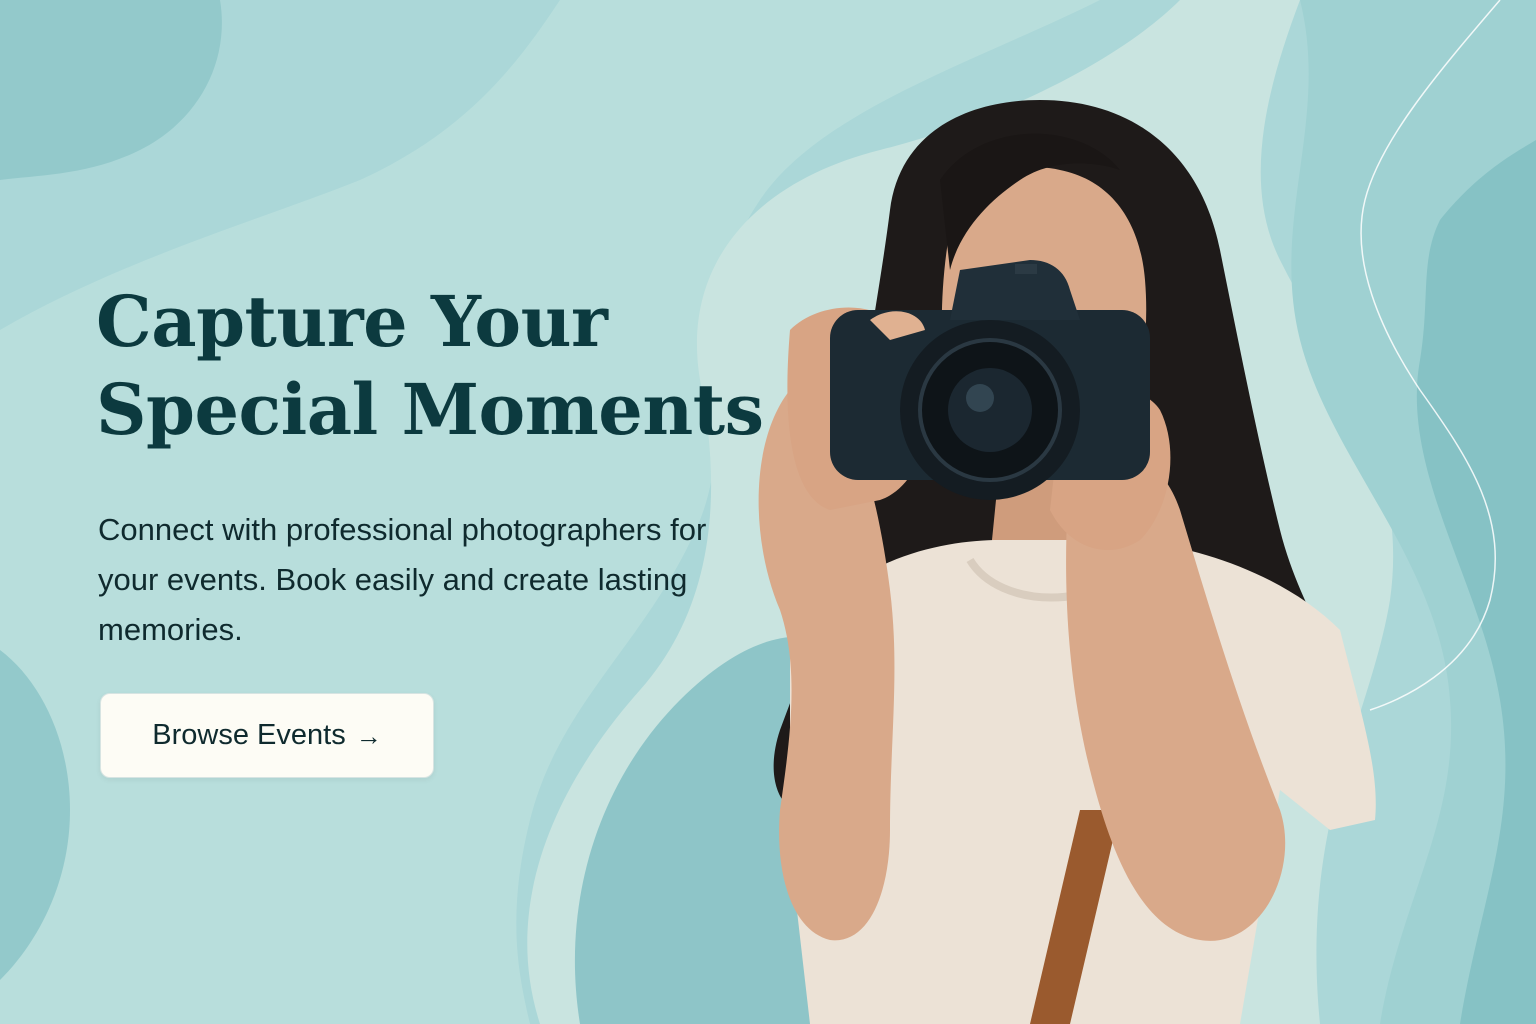  What do you see at coordinates (368, 735) in the screenshot?
I see `arrow-right-icon: →` at bounding box center [368, 735].